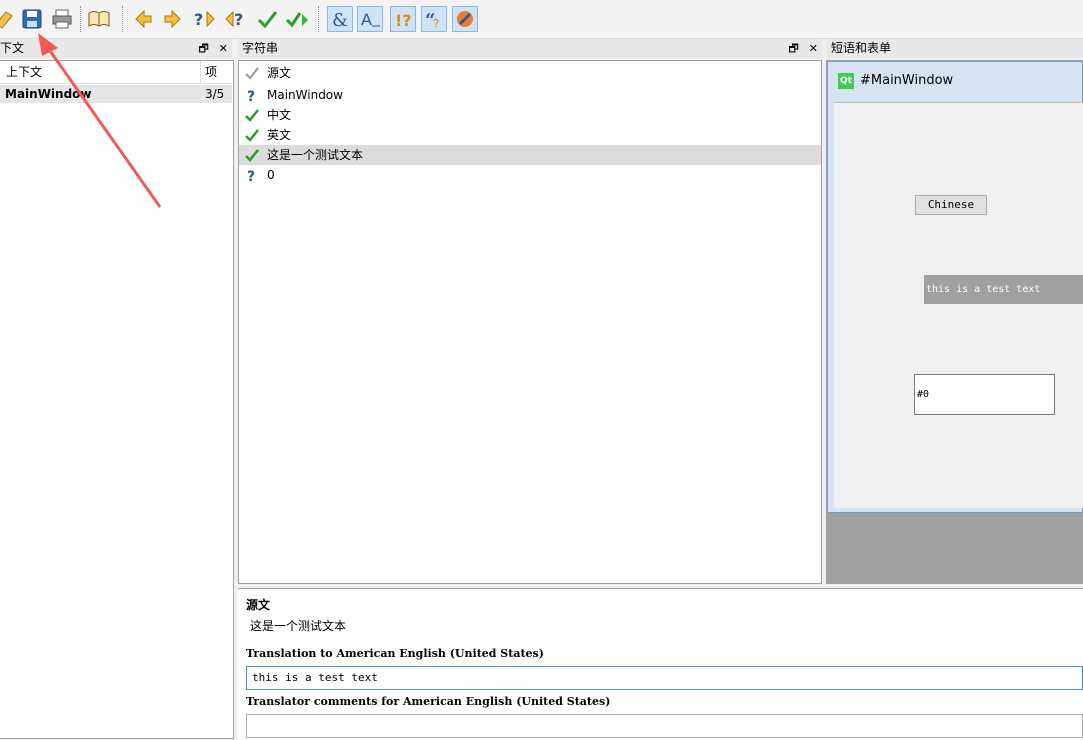 The height and width of the screenshot is (740, 1083). What do you see at coordinates (305, 95) in the screenshot?
I see `string-text: MainWindow` at bounding box center [305, 95].